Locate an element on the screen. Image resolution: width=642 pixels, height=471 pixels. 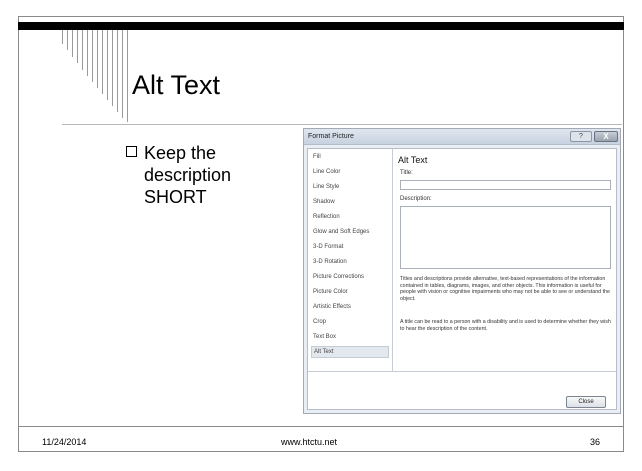
menu-item-artistic-effects: Artistic Effects is located at coordinates (350, 307).